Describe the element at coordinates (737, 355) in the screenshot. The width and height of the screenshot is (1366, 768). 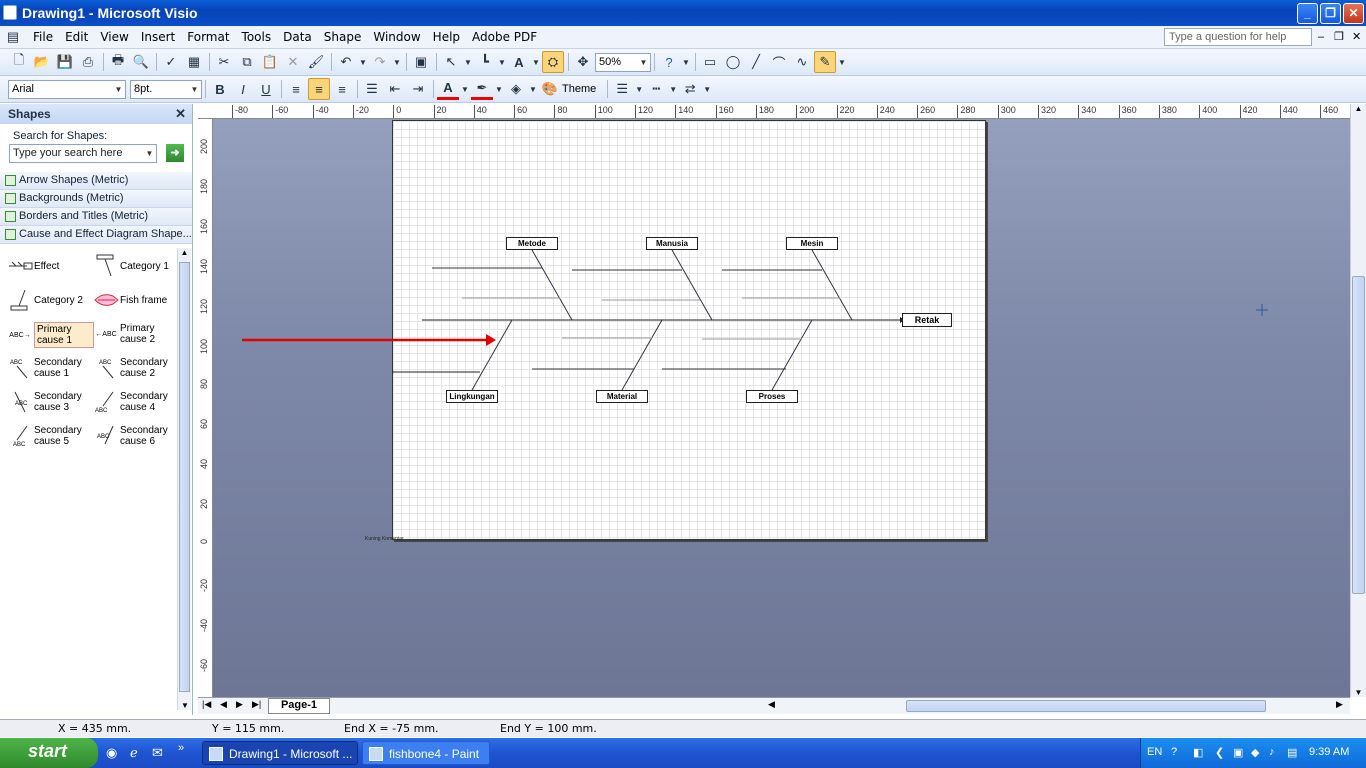
I see `bone-proses` at that location.